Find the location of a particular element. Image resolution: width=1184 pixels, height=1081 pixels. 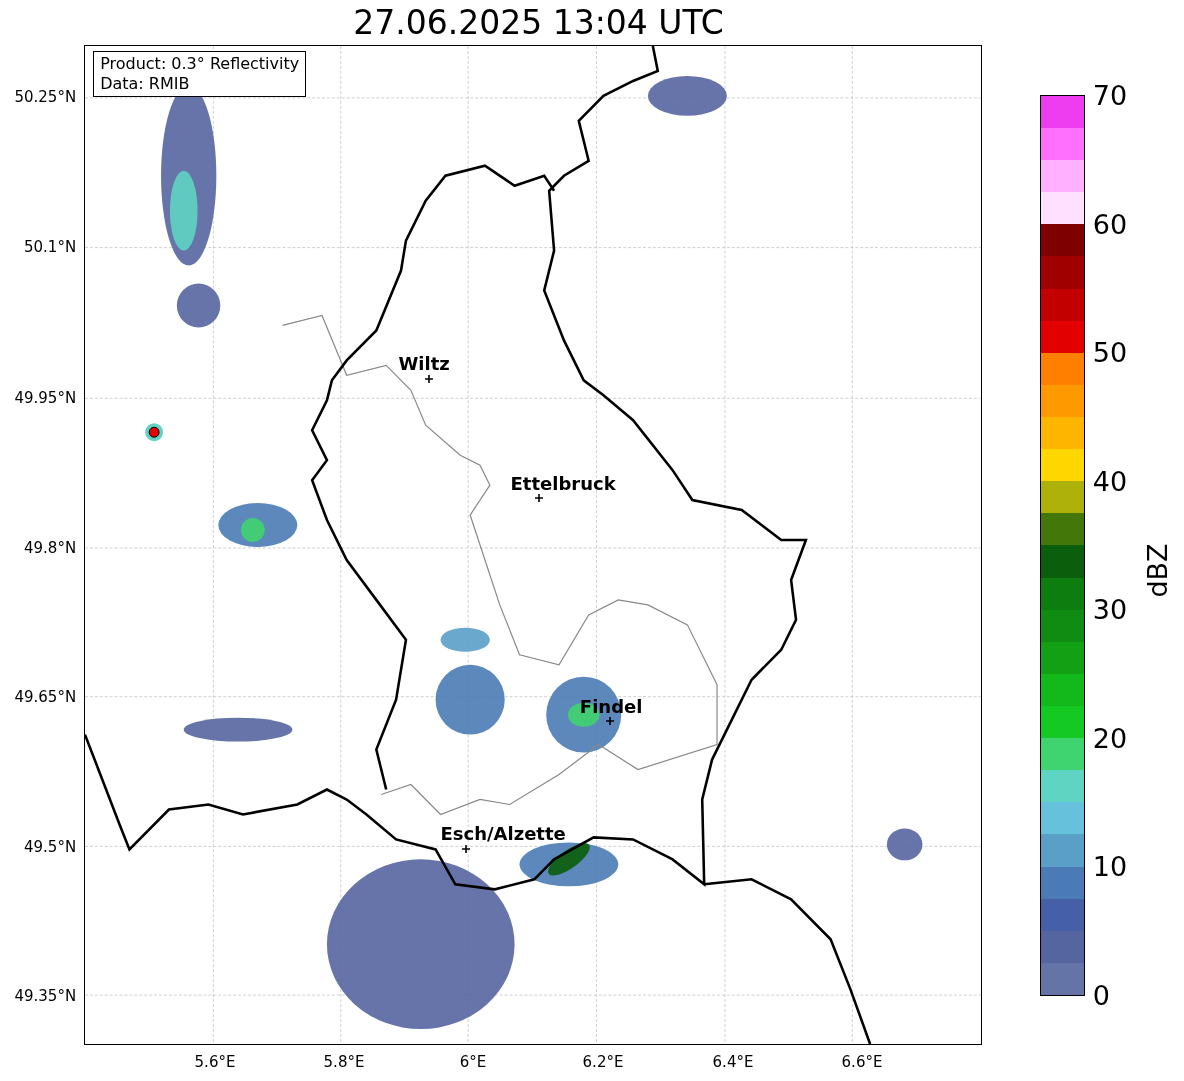

axis-tick-label: 49.5°N is located at coordinates (50, 847).